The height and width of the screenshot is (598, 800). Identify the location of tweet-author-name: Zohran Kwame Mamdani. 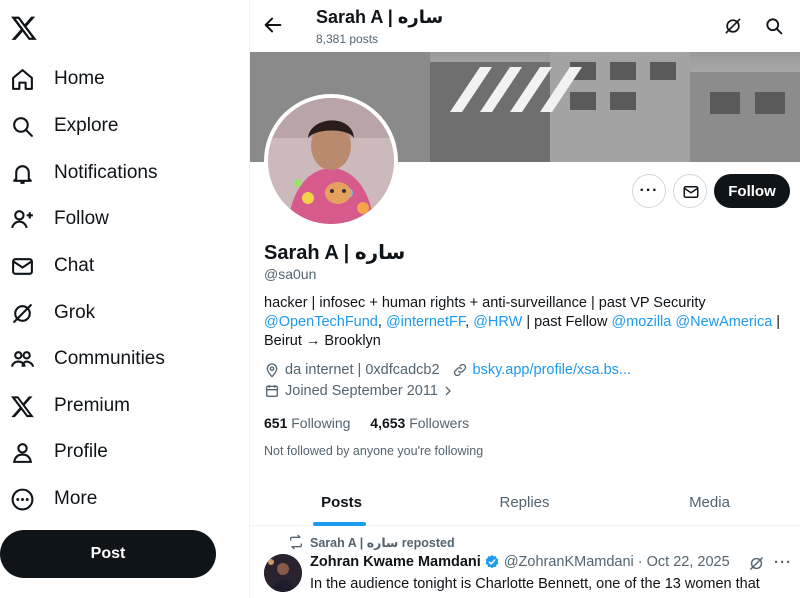
(395, 562).